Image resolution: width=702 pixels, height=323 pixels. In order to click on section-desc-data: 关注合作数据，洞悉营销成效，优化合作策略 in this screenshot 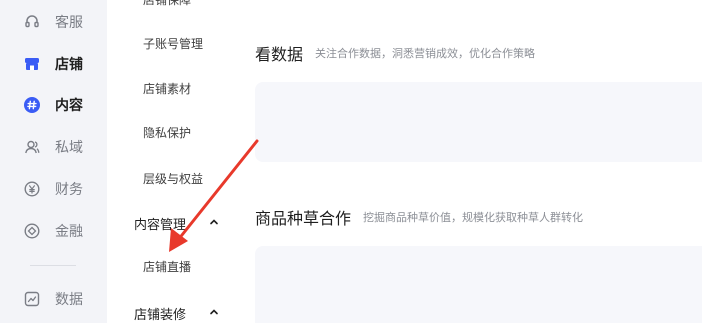, I will do `click(425, 53)`.